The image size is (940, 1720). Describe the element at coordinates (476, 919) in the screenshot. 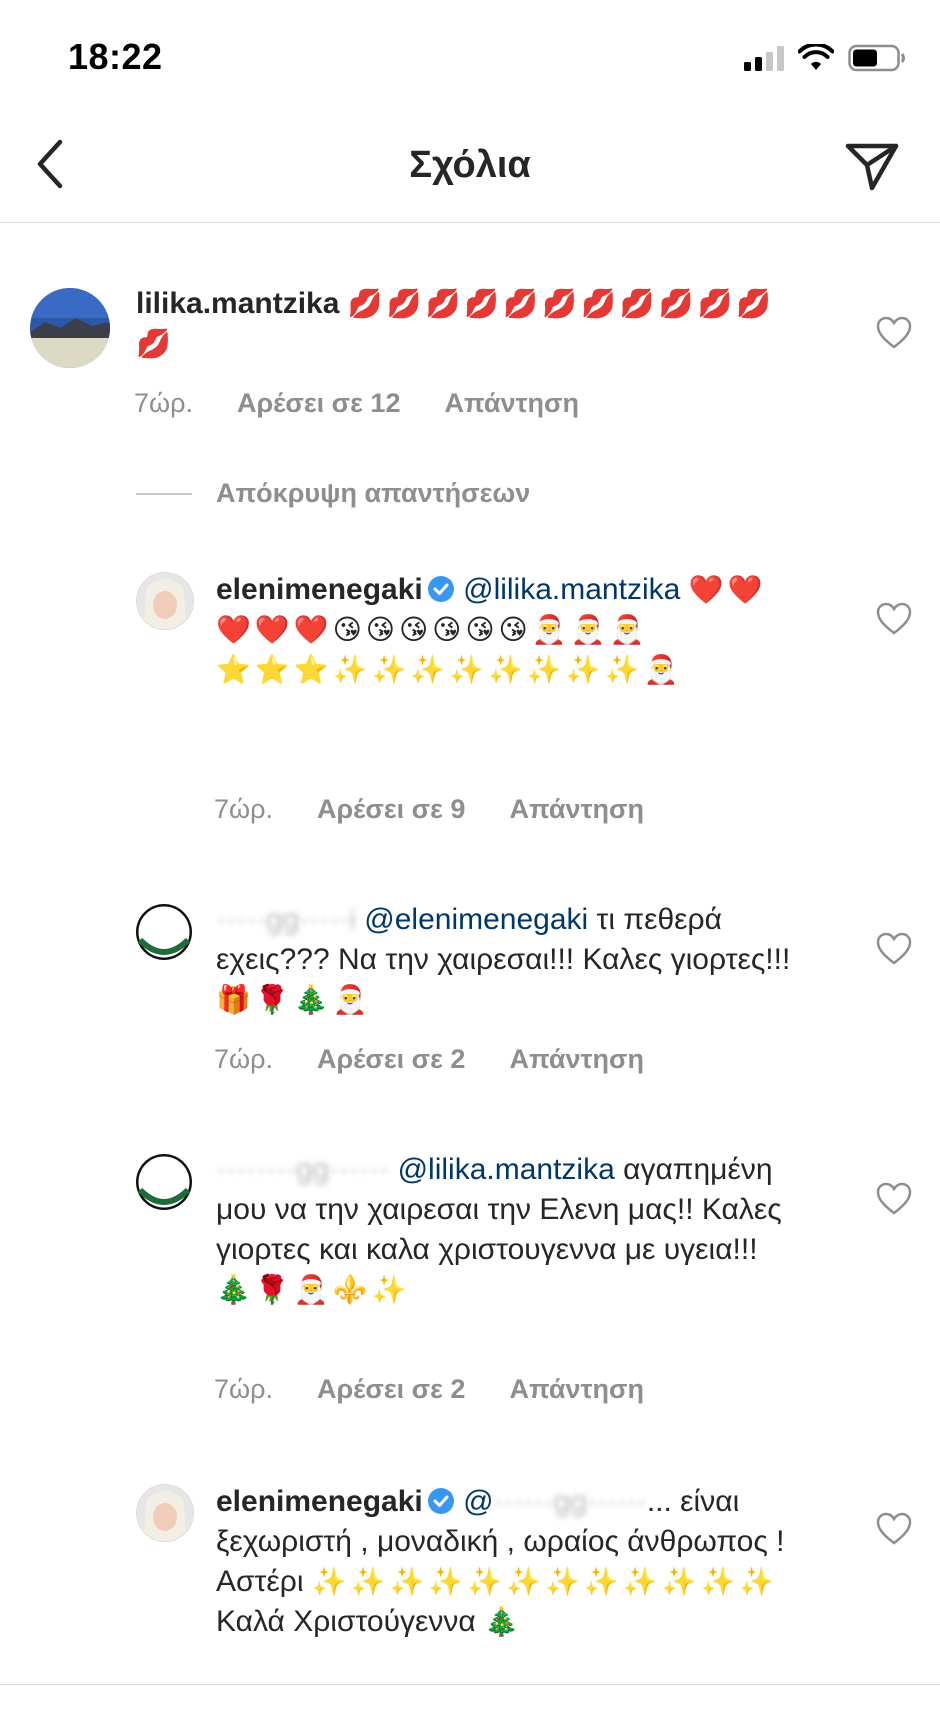

I see `comment-mention: @elenimenegaki` at that location.